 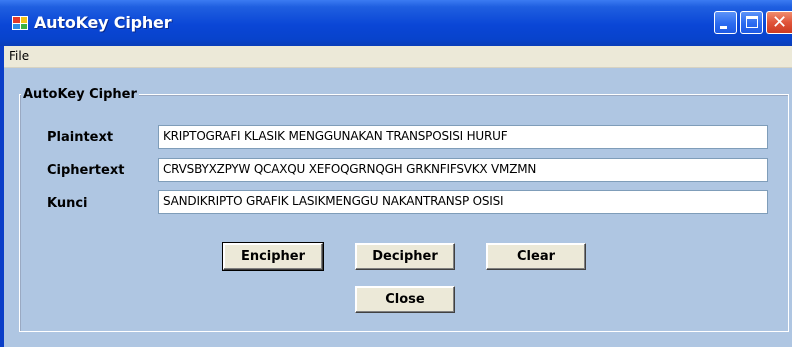 I want to click on close-icon: ✕, so click(x=780, y=22).